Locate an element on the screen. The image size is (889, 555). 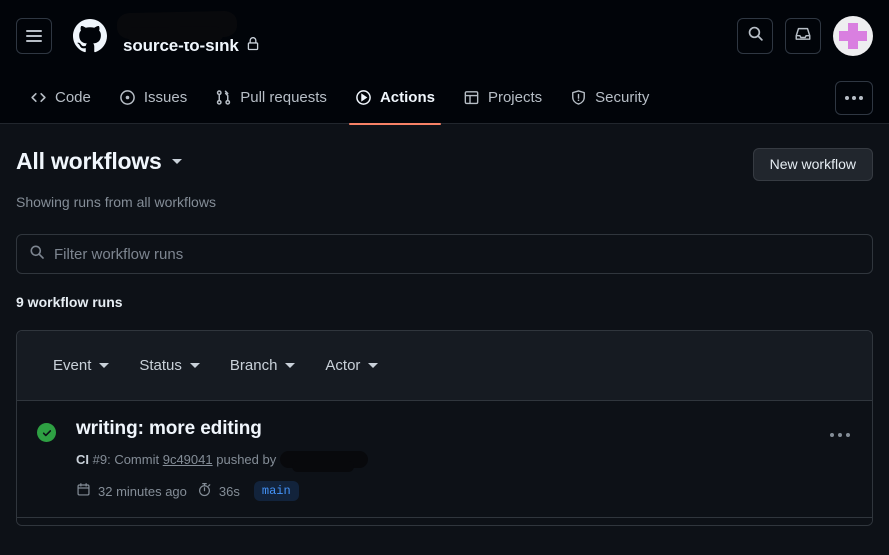
new-workflow-button: New workflow is located at coordinates (812, 165).